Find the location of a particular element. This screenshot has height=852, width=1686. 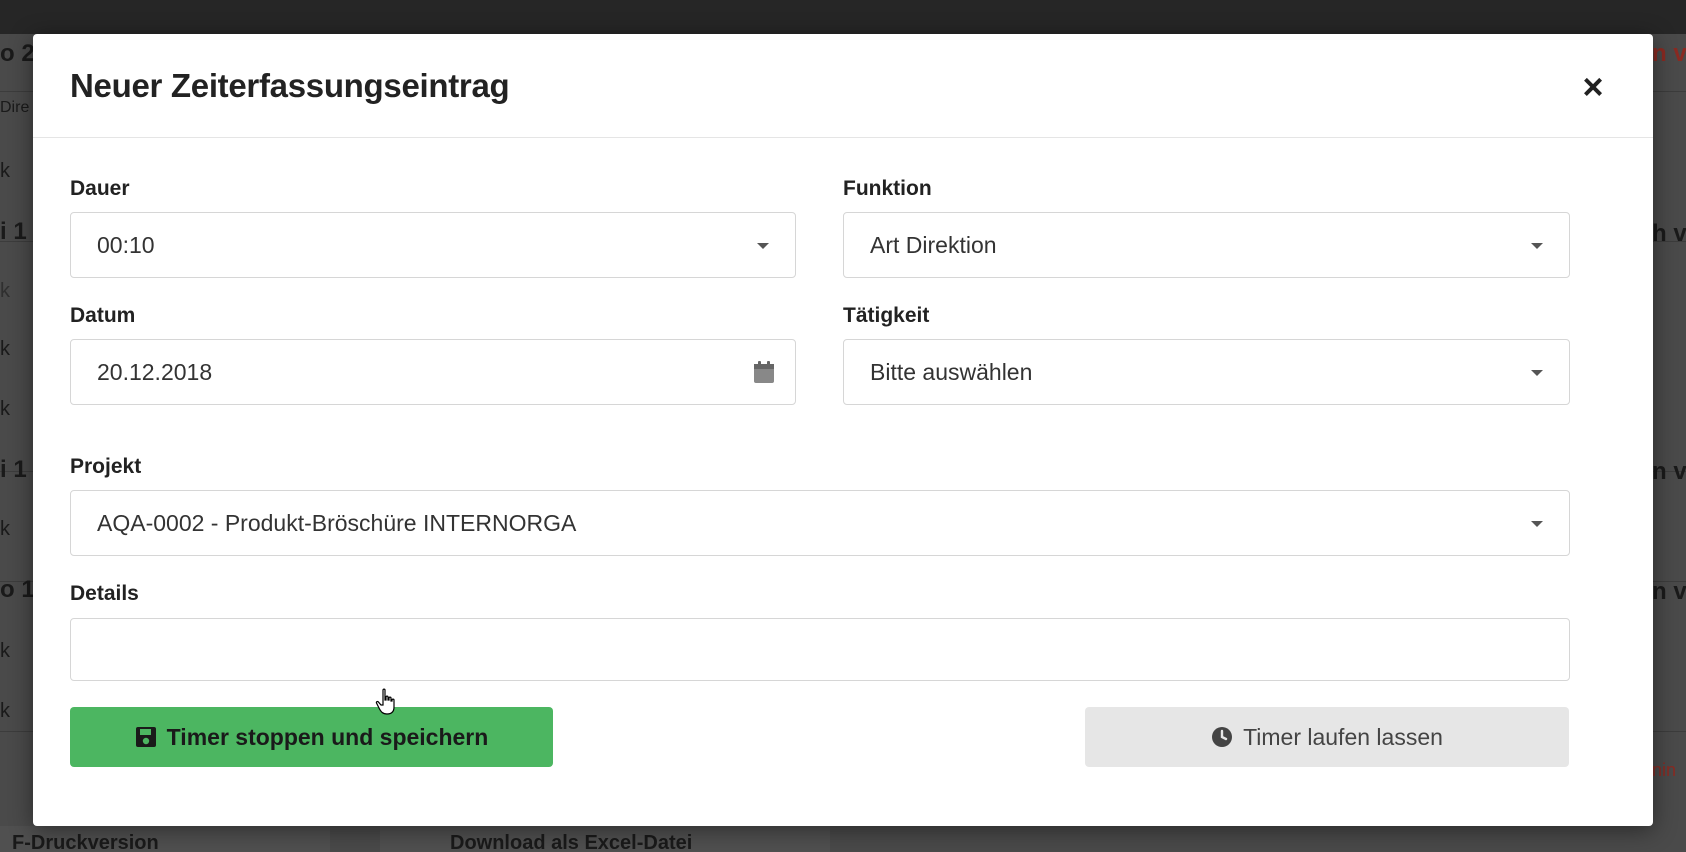

projekt-value: AQA-0002 - Produkt-Bröschüre INTERNORGA is located at coordinates (337, 523).